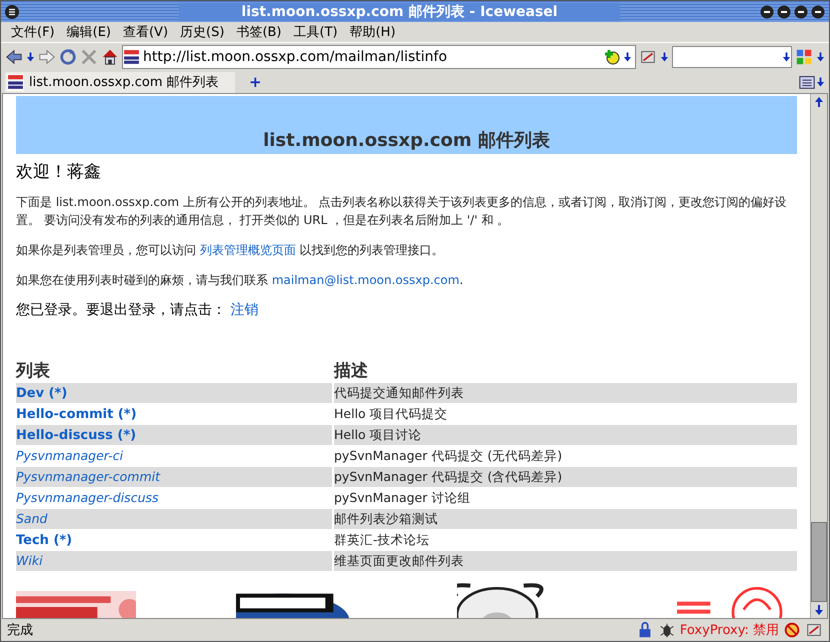  Describe the element at coordinates (366, 280) in the screenshot. I see `email-link: mailman@list.moon.ossxp.com` at that location.